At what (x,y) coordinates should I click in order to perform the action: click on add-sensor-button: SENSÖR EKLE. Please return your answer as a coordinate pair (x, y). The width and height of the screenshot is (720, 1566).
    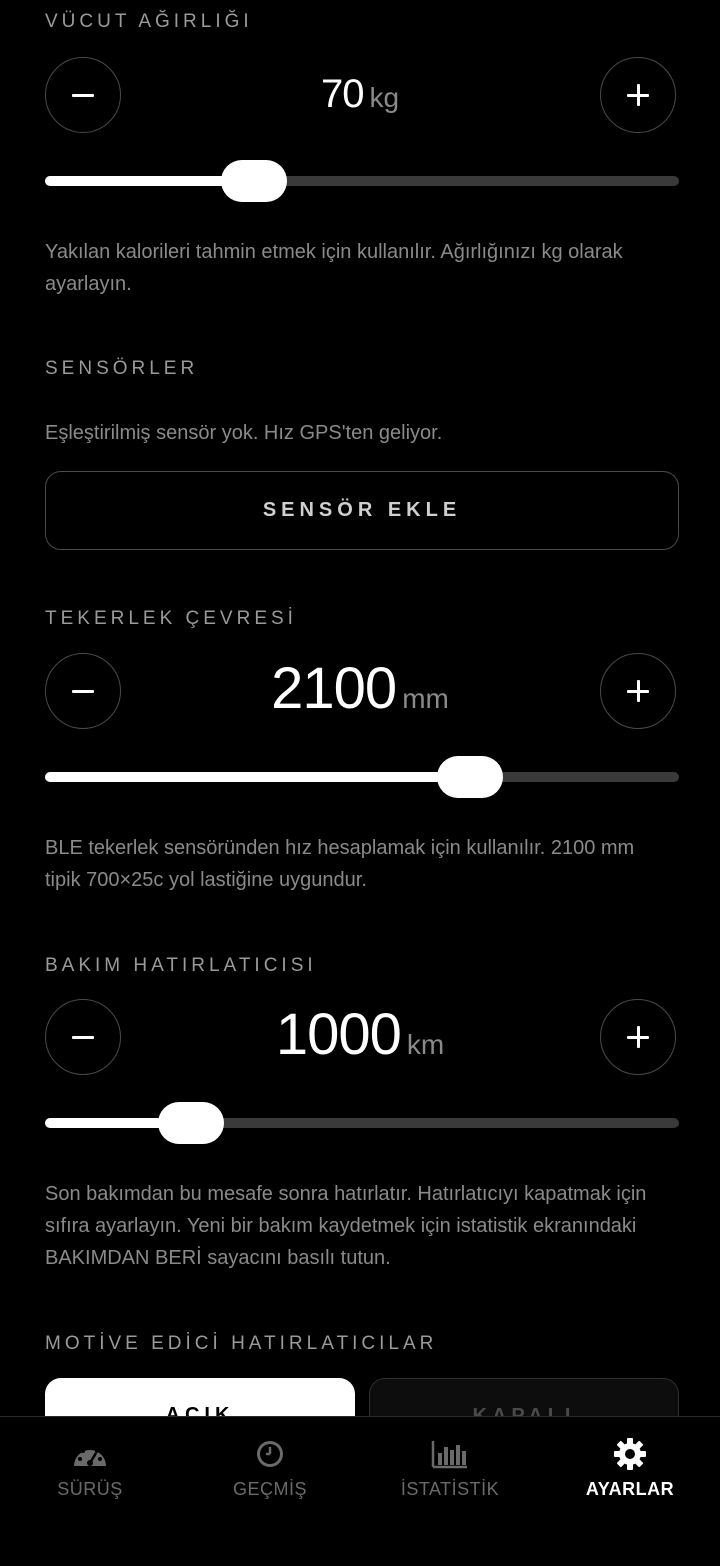
    Looking at the image, I should click on (362, 510).